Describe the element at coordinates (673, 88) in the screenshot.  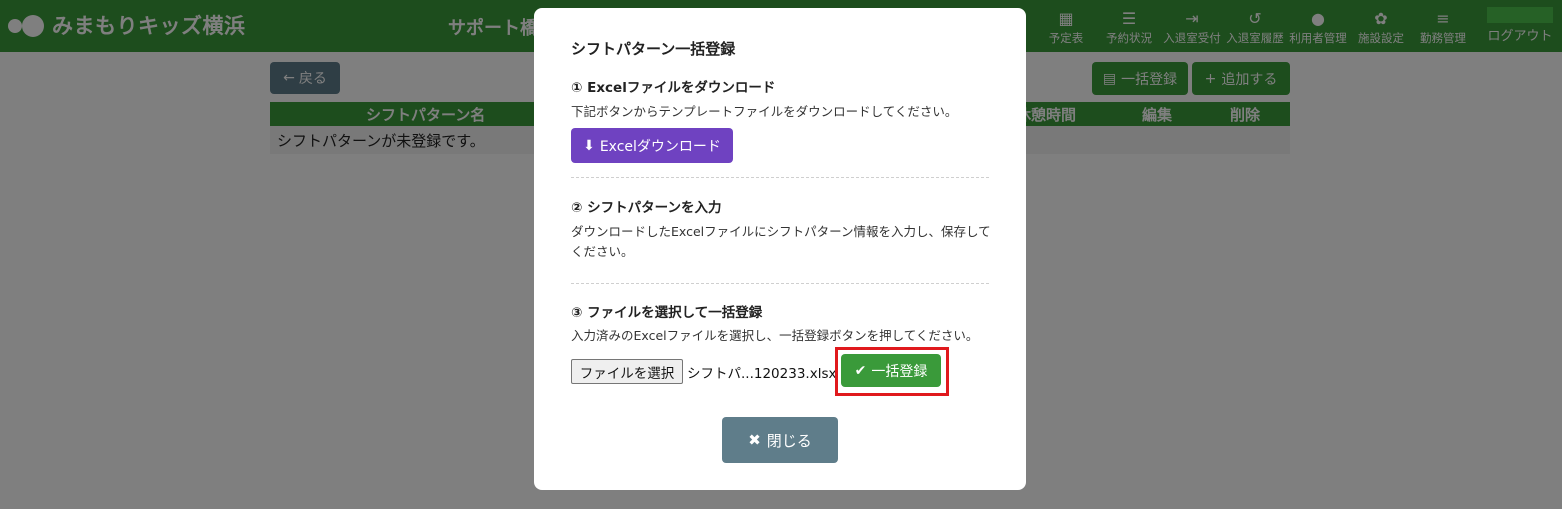
I see `step1-title: ① Excelファイルをダウンロード` at that location.